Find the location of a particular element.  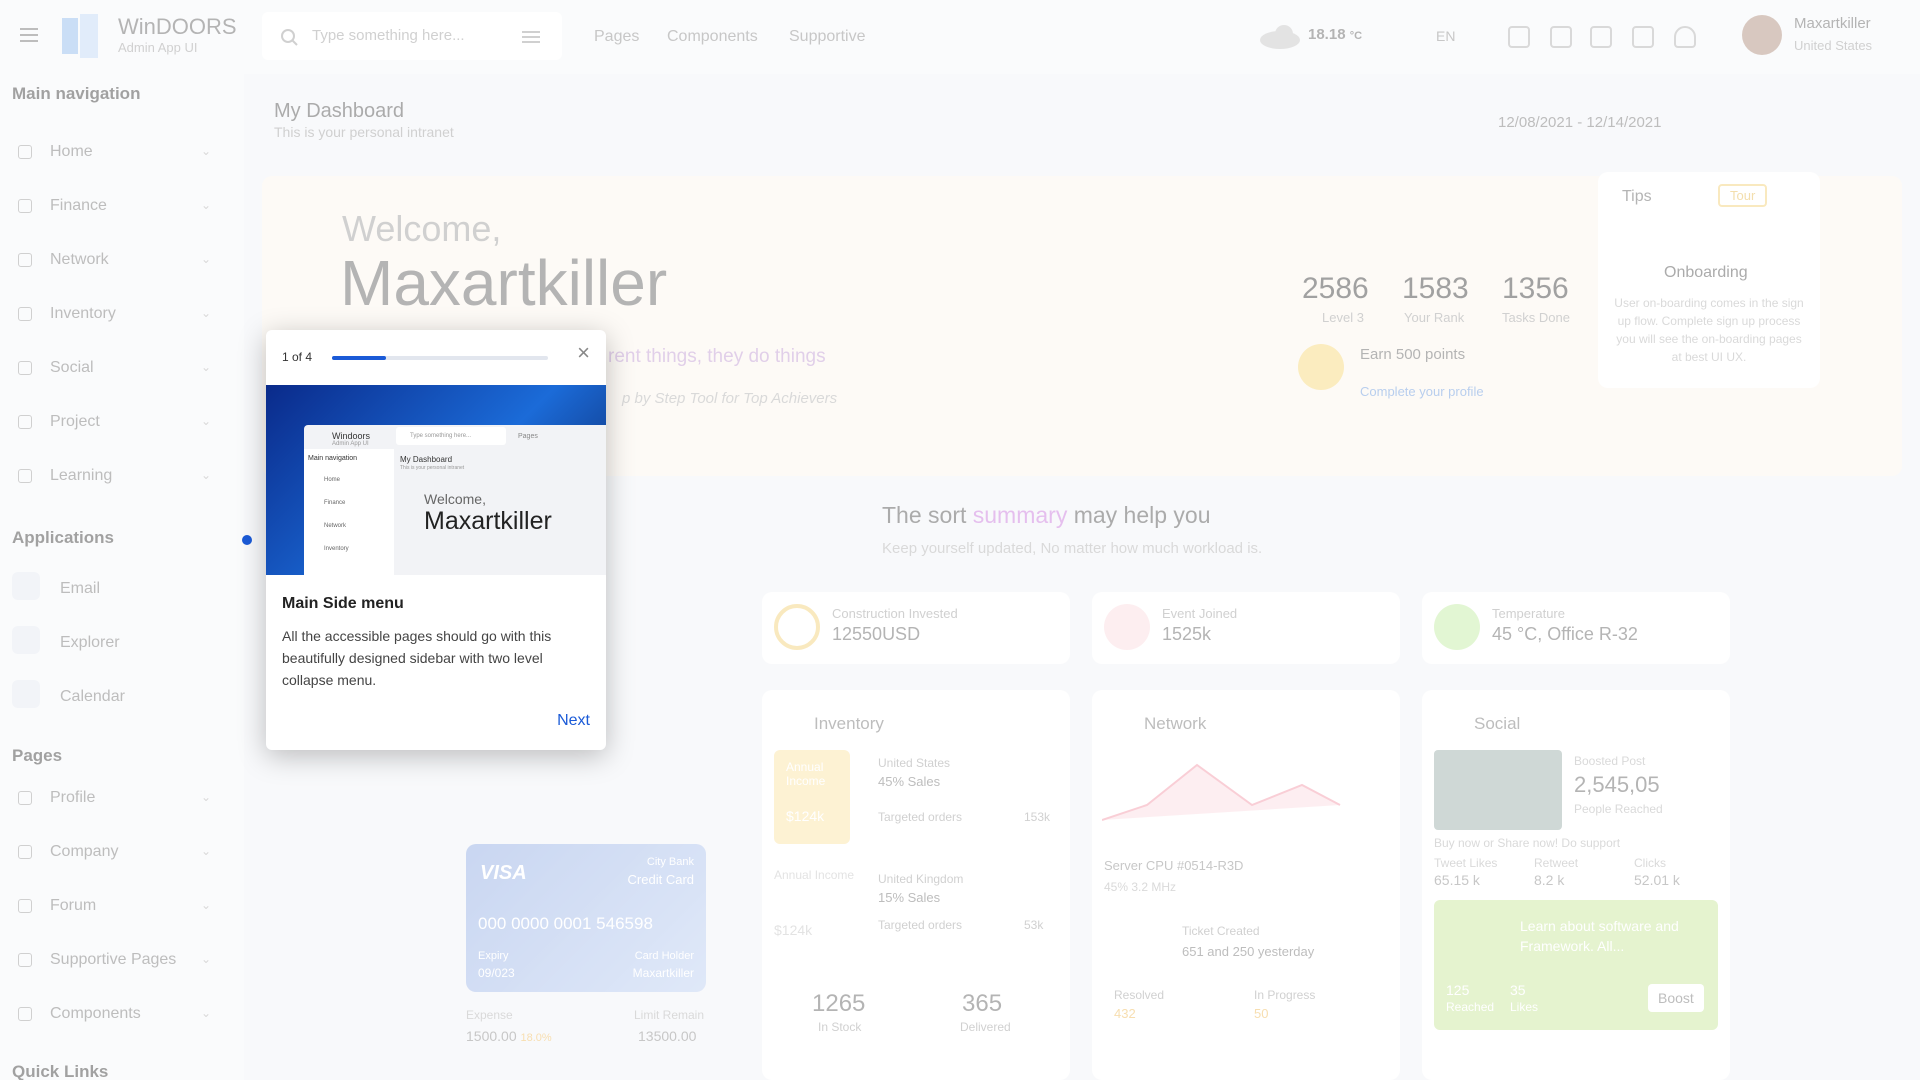

preview-brand: Windoors is located at coordinates (351, 436).